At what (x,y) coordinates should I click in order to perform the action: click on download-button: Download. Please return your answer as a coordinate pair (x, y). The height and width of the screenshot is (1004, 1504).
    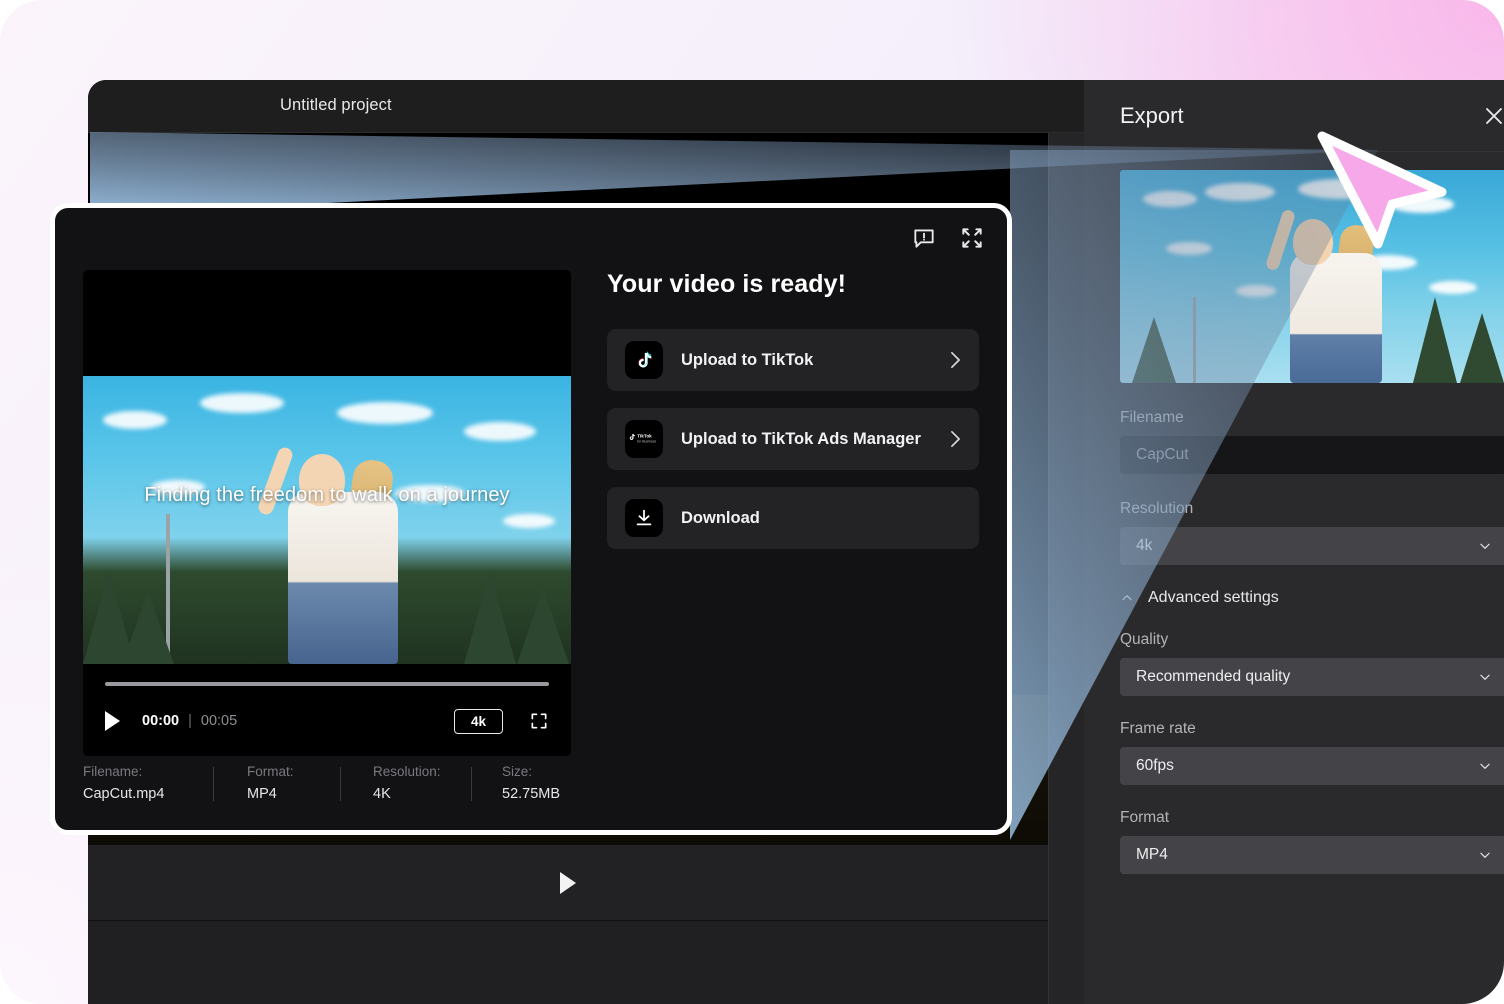
    Looking at the image, I should click on (793, 518).